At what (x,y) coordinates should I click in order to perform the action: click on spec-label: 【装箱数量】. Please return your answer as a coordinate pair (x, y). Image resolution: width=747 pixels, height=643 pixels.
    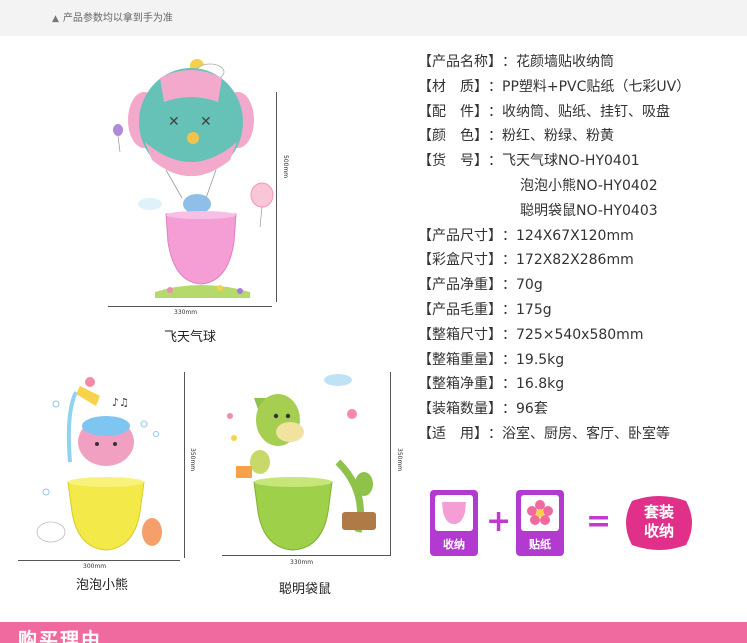
    Looking at the image, I should click on (460, 409).